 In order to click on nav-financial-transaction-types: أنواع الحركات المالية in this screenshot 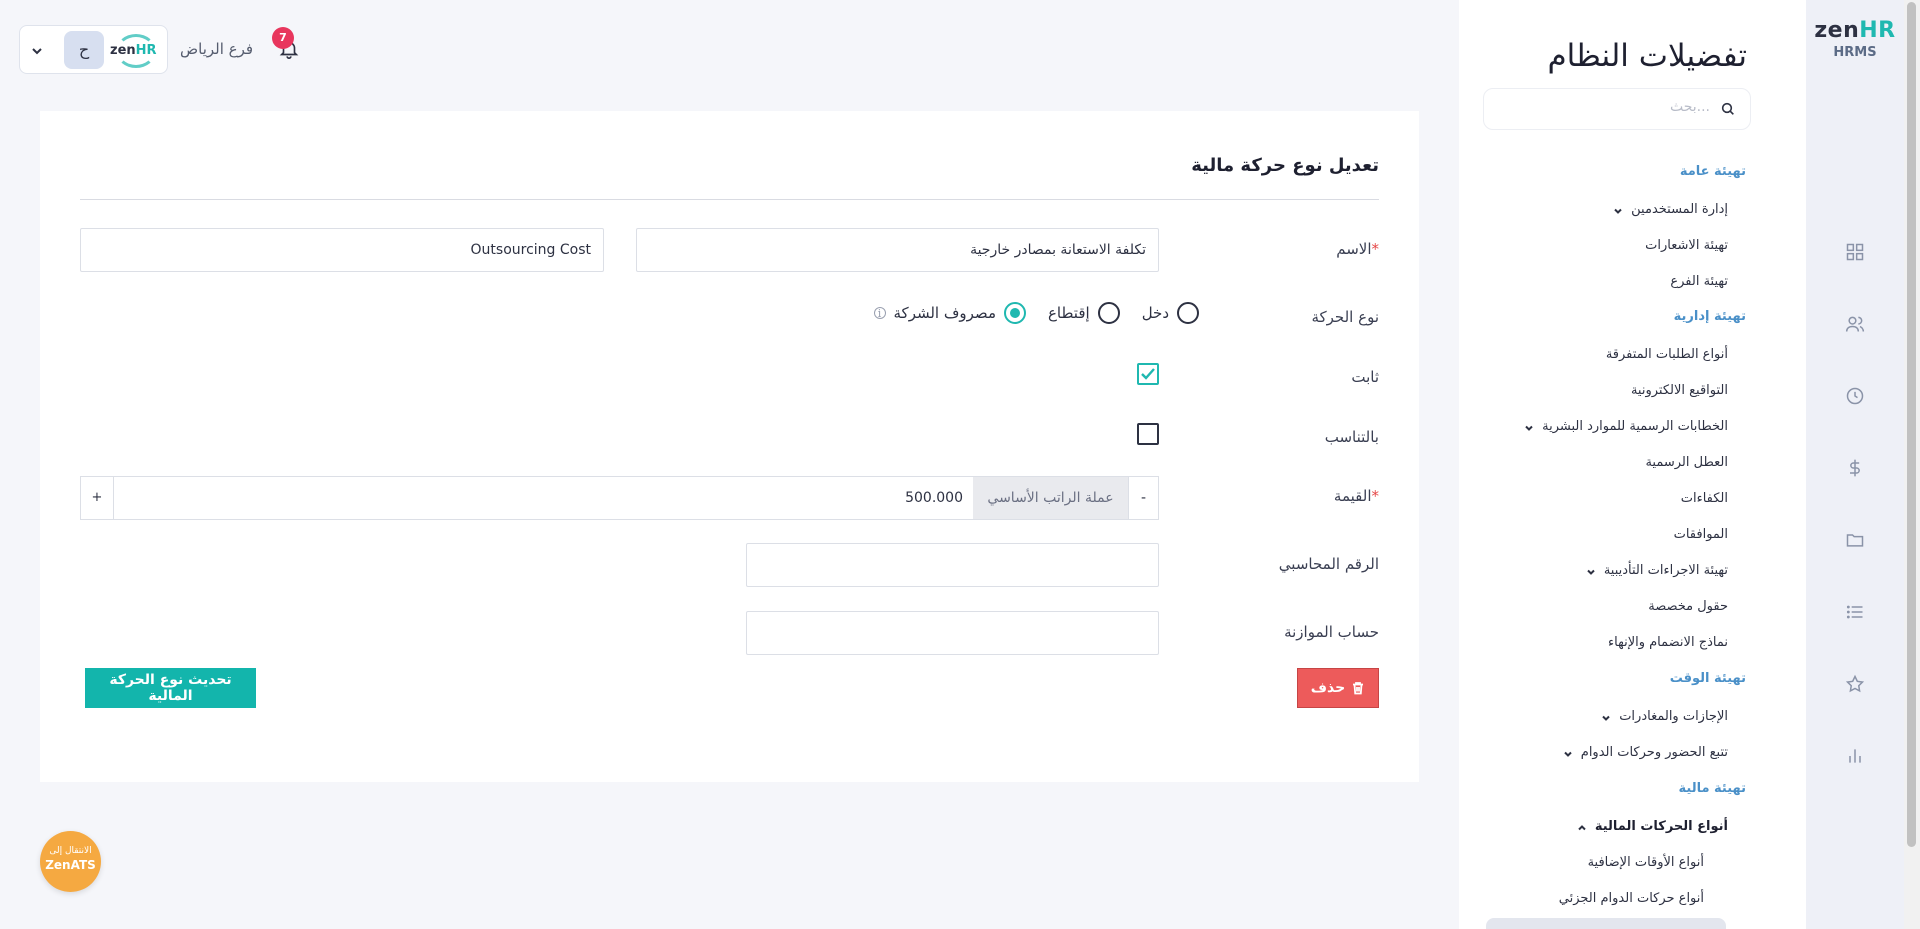, I will do `click(1652, 826)`.